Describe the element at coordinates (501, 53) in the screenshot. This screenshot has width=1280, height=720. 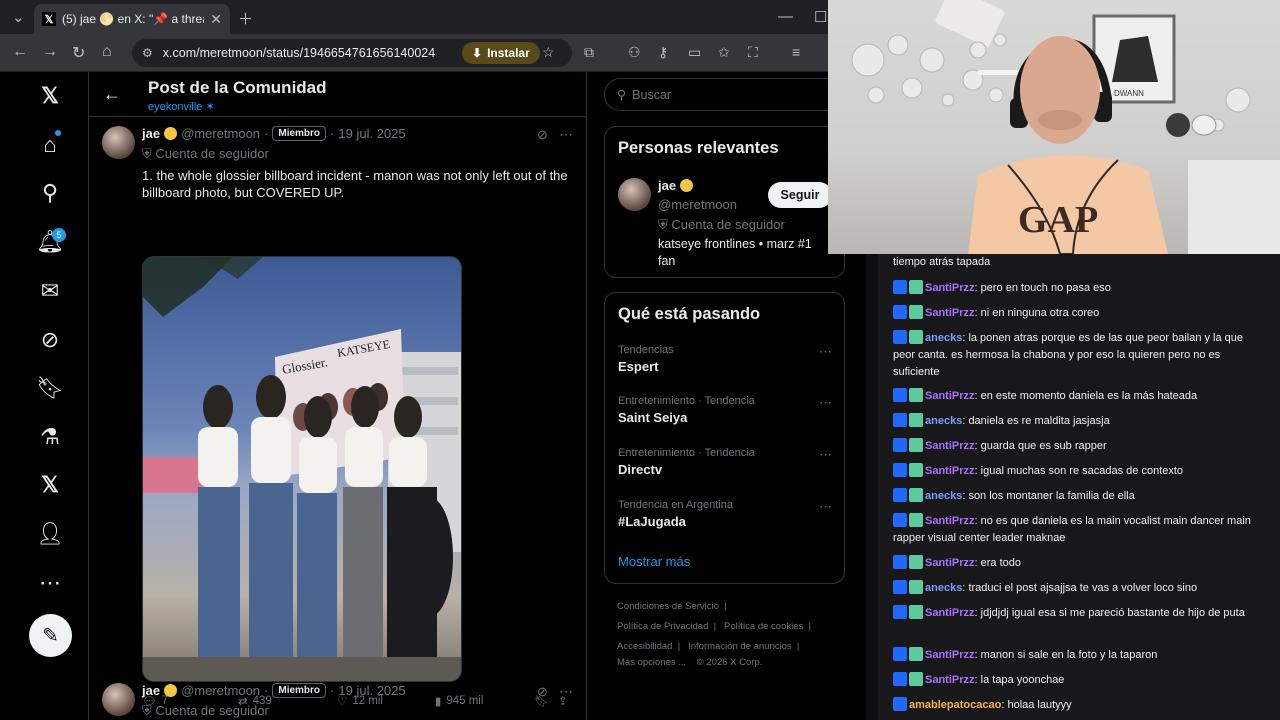
I see `install-app-button: ⬇ Instalar` at that location.